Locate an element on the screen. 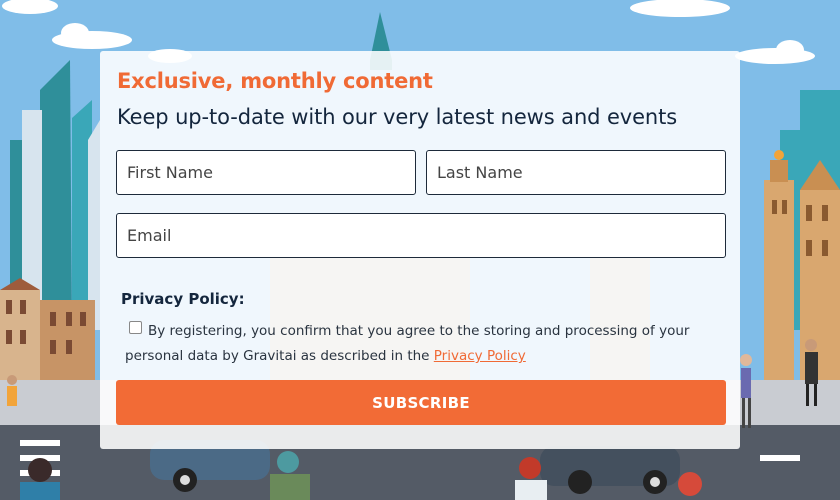 Image resolution: width=840 pixels, height=500 pixels. privacy-policy-link: Privacy Policy is located at coordinates (480, 356).